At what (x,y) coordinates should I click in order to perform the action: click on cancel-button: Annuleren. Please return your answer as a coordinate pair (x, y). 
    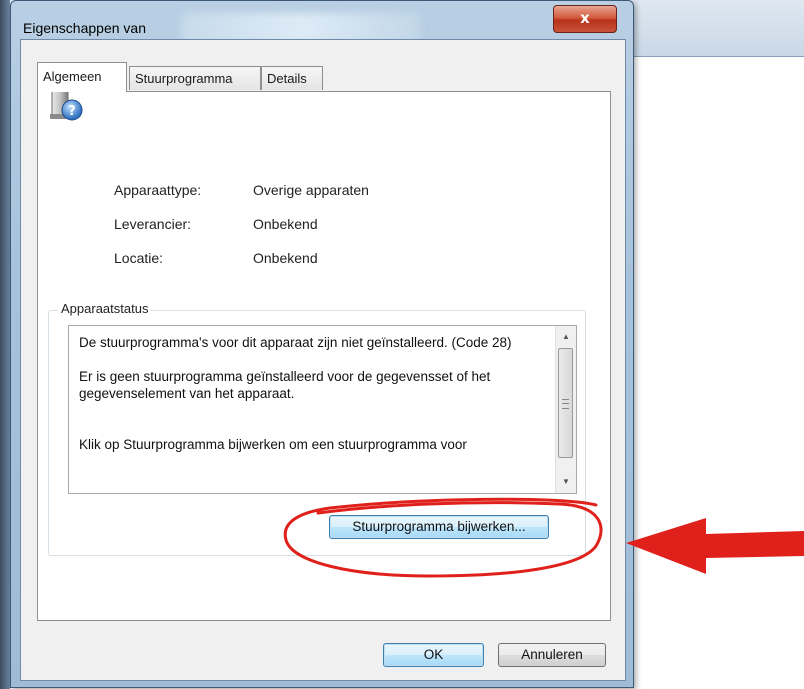
    Looking at the image, I should click on (552, 655).